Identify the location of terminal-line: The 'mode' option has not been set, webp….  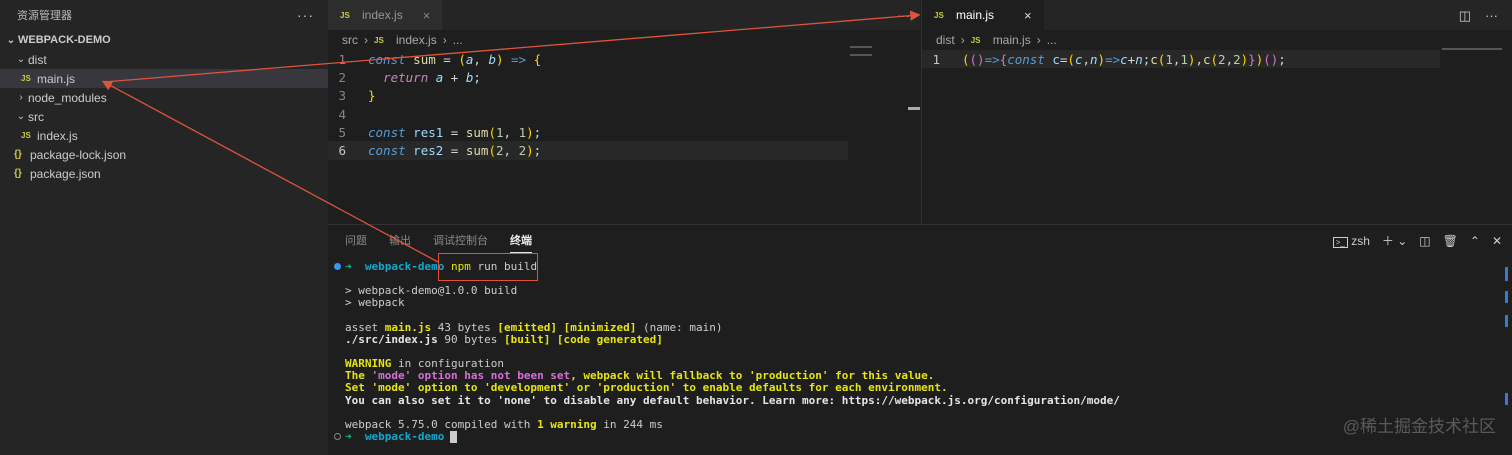
(923, 376).